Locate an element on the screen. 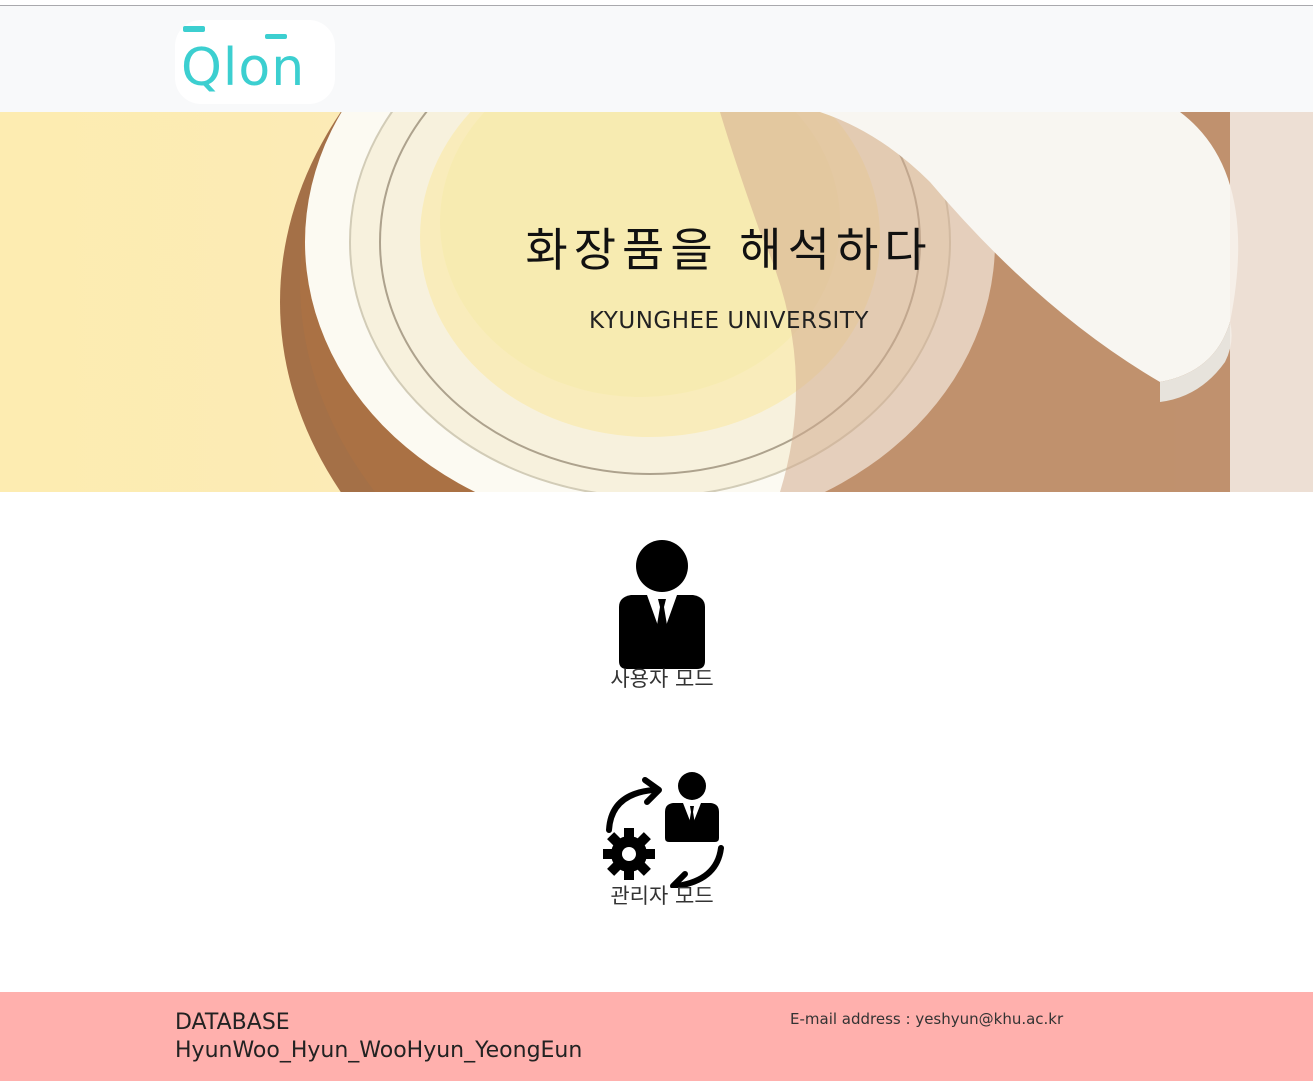 This screenshot has width=1313, height=1081. hero-subtitle: KYUNGHEE UNIVERSITY is located at coordinates (729, 321).